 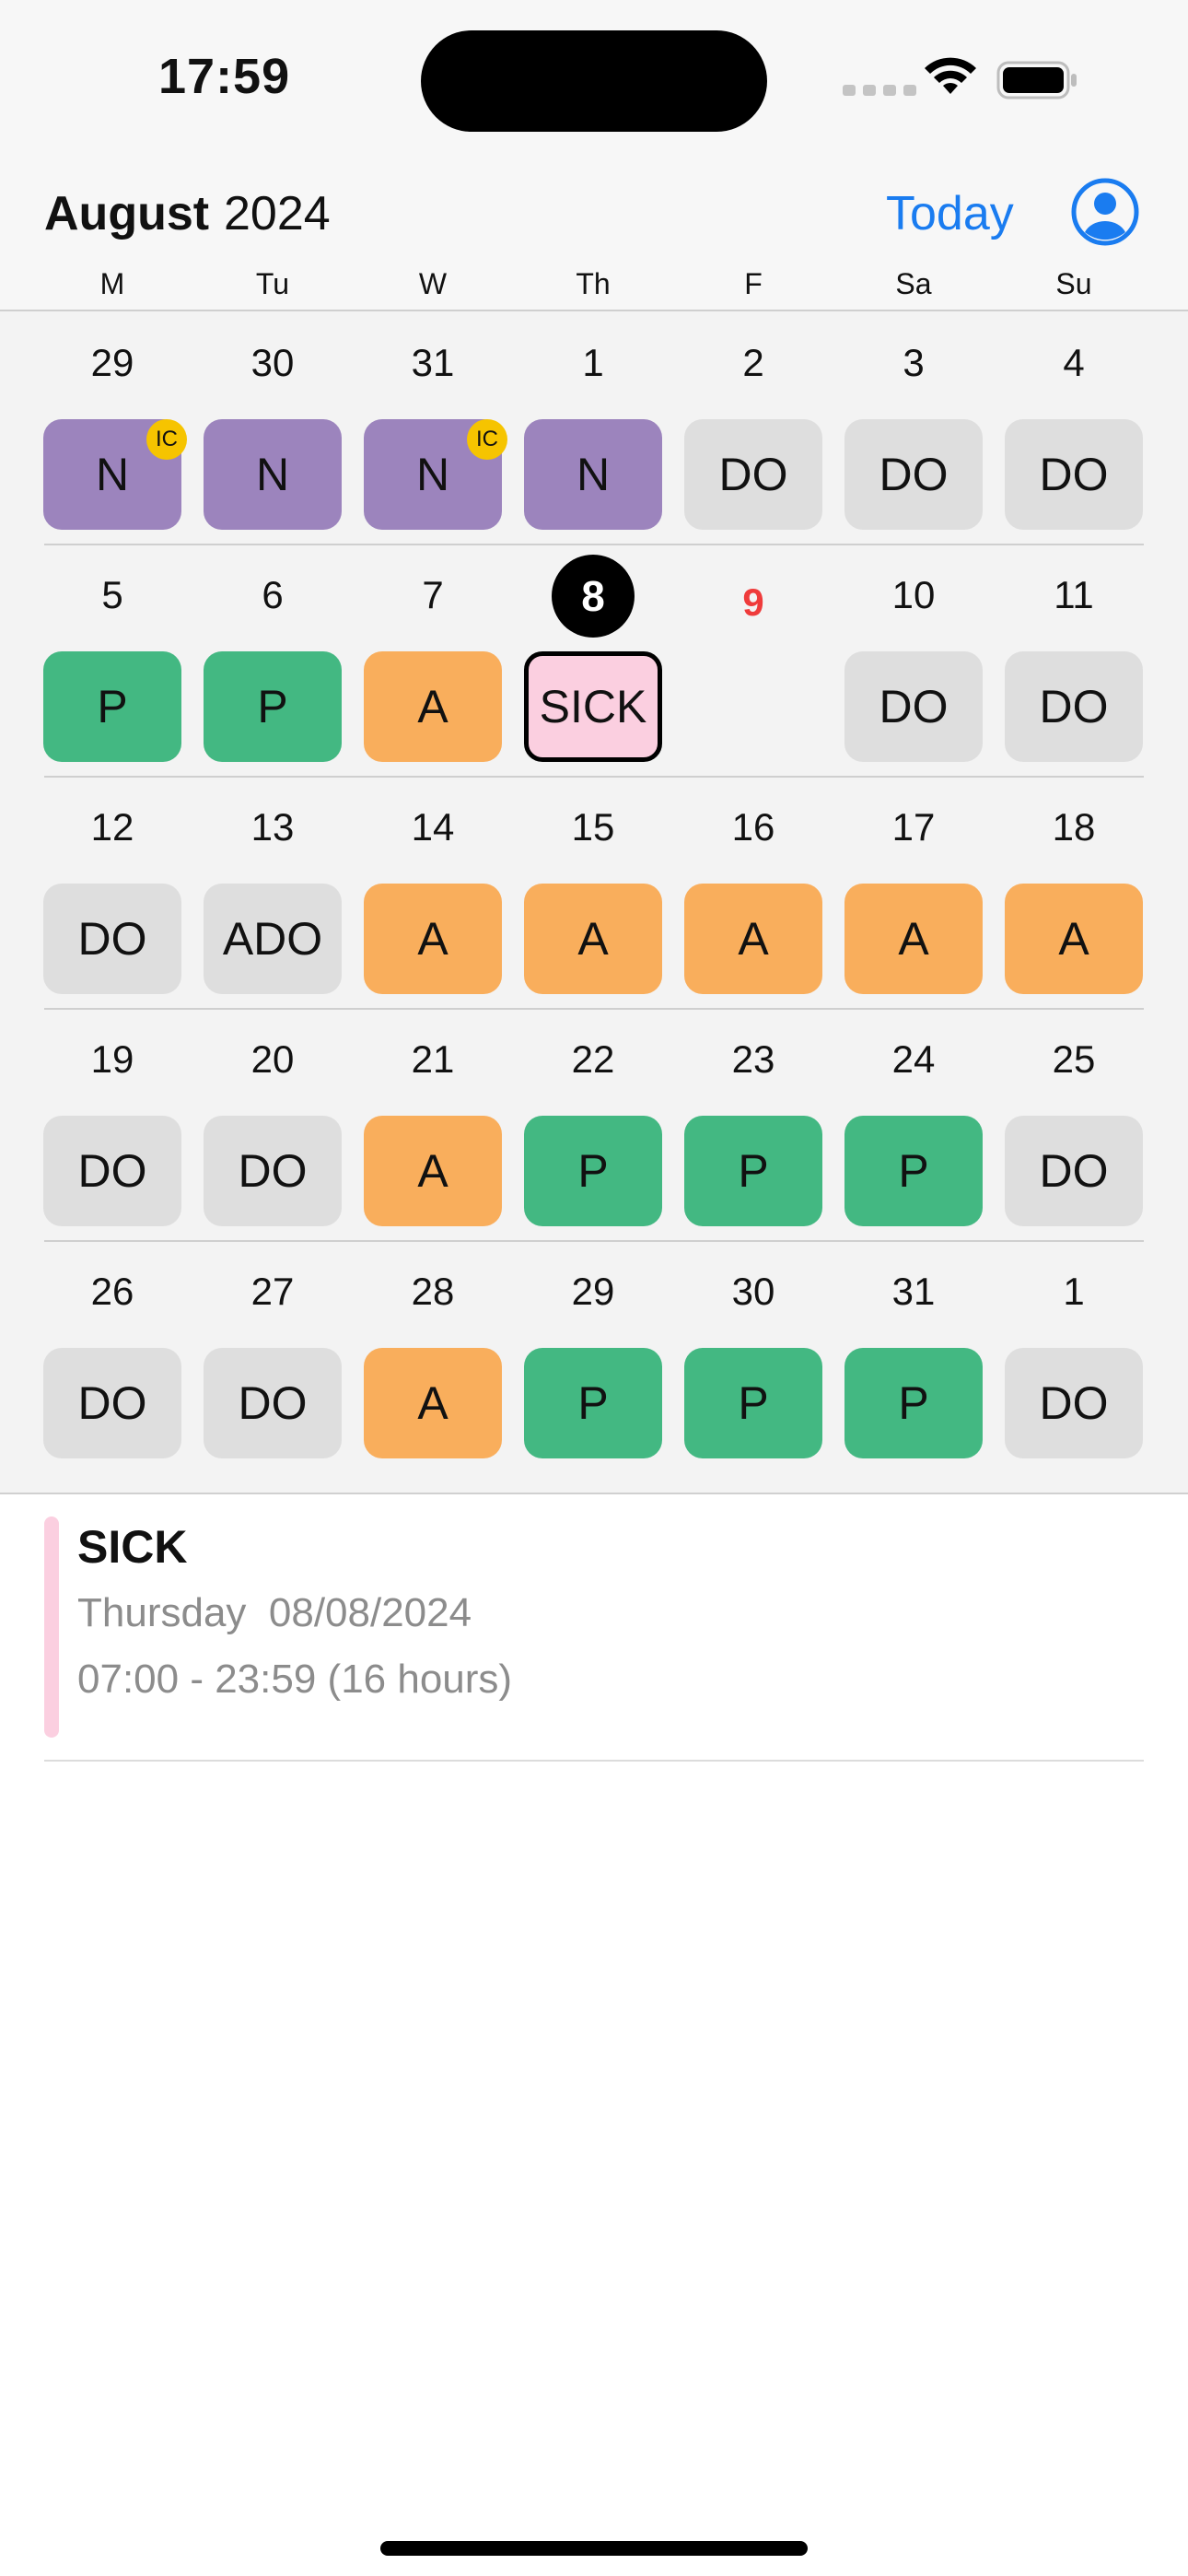 What do you see at coordinates (593, 283) in the screenshot?
I see `weekday-label: Th` at bounding box center [593, 283].